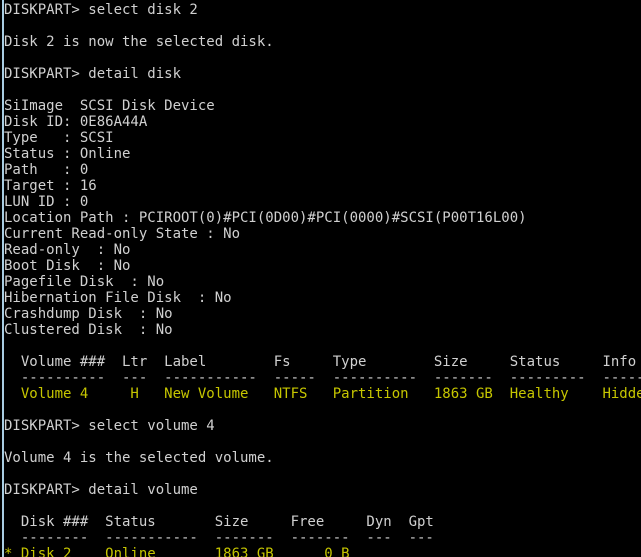  I want to click on console-line-disk-hibernation: Hibernation File Disk : No, so click(118, 298).